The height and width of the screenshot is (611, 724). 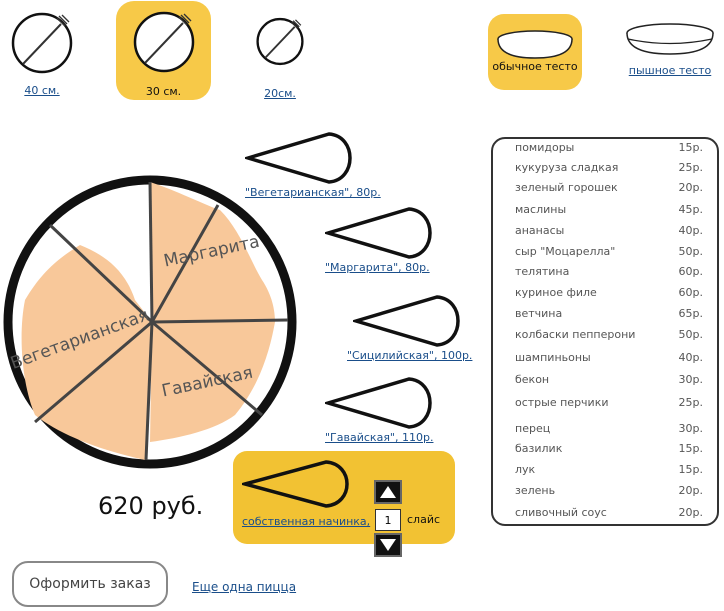 I want to click on ingredient-row: куриное филе 60р., so click(x=609, y=292).